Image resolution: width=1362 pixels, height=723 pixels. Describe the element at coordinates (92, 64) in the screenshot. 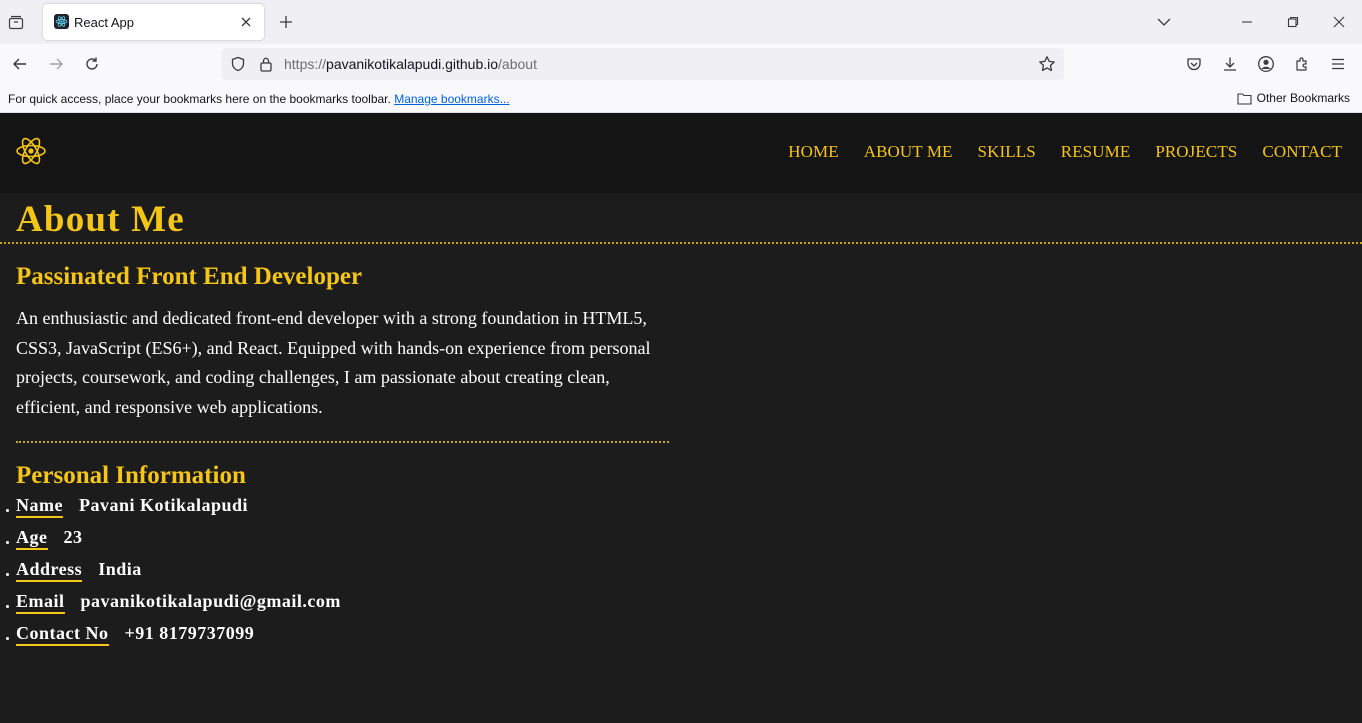

I see `reload-icon` at that location.